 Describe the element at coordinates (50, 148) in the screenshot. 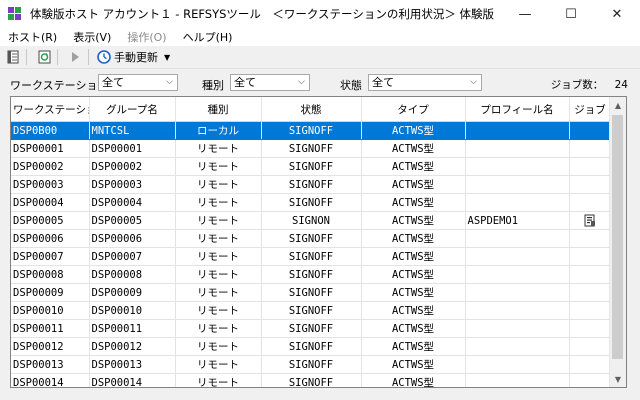

I see `workstation-cell: DSP00001` at that location.